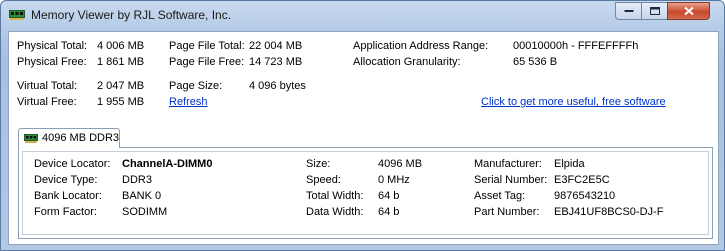  I want to click on minimize-button, so click(628, 11).